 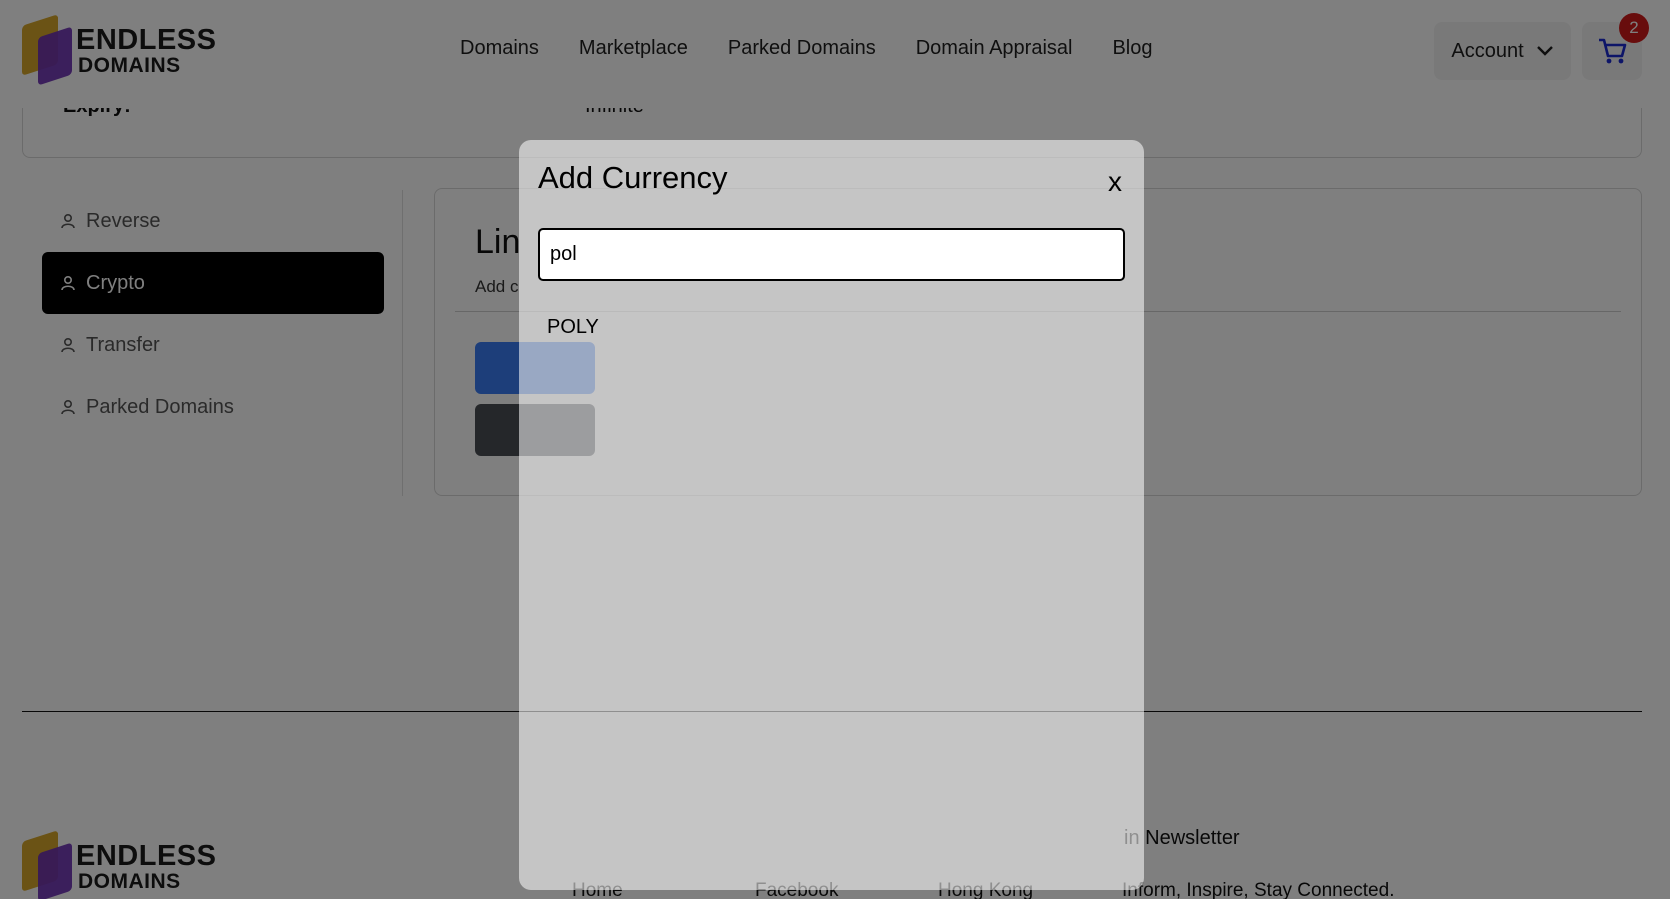 What do you see at coordinates (1115, 182) in the screenshot?
I see `close-button: x` at bounding box center [1115, 182].